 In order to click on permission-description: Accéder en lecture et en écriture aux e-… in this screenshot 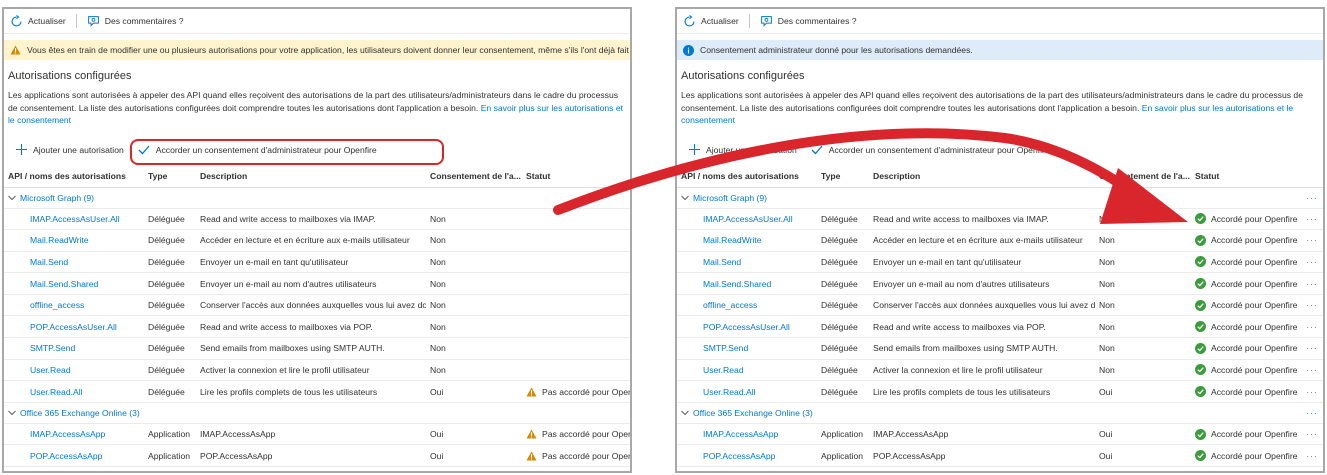, I will do `click(982, 240)`.